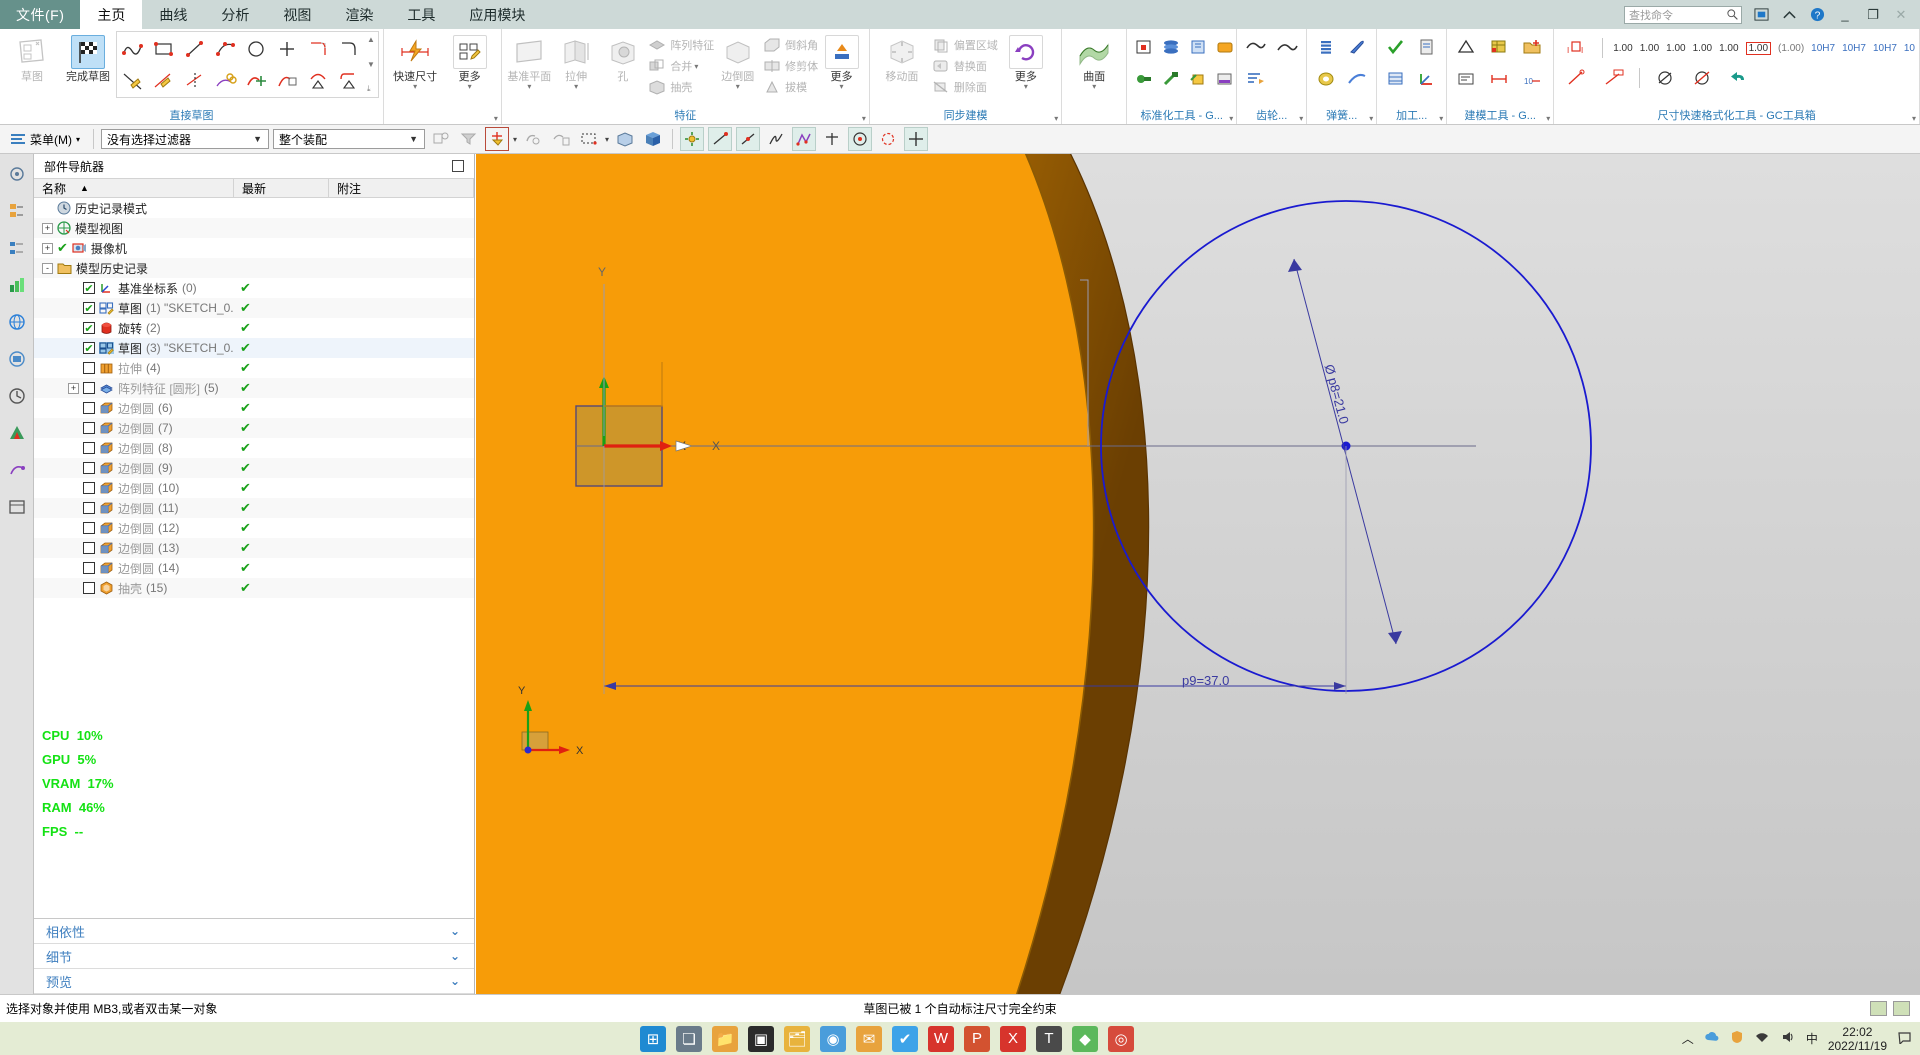  I want to click on nx-button: ◆, so click(1085, 1038).